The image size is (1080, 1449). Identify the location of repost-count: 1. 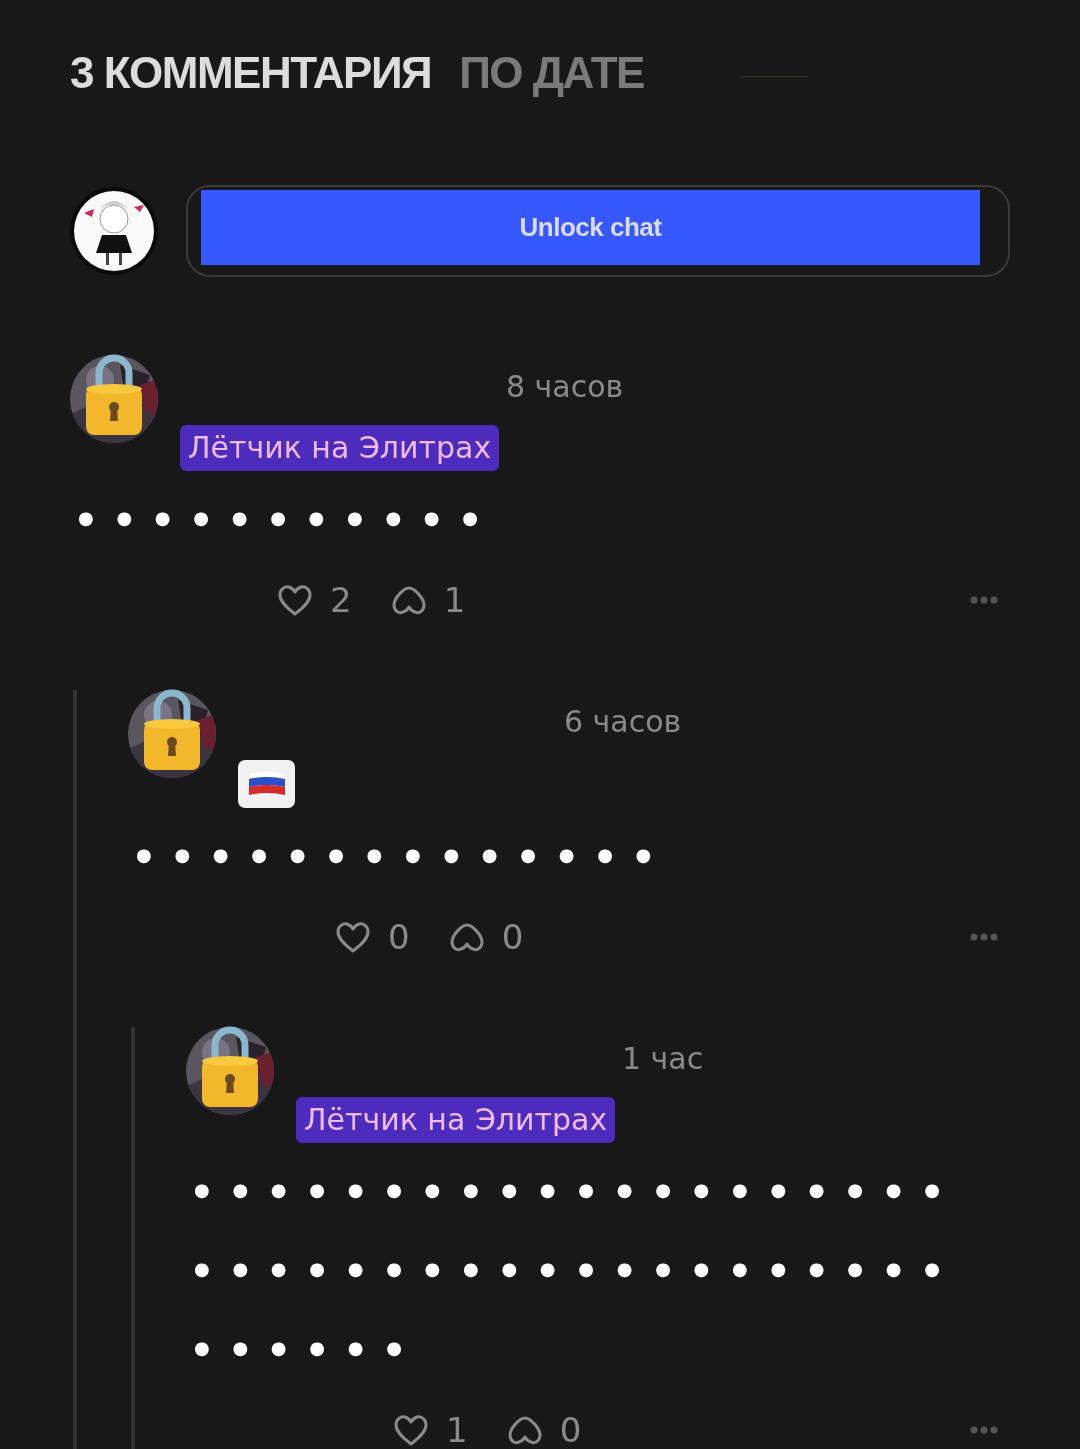
(454, 600).